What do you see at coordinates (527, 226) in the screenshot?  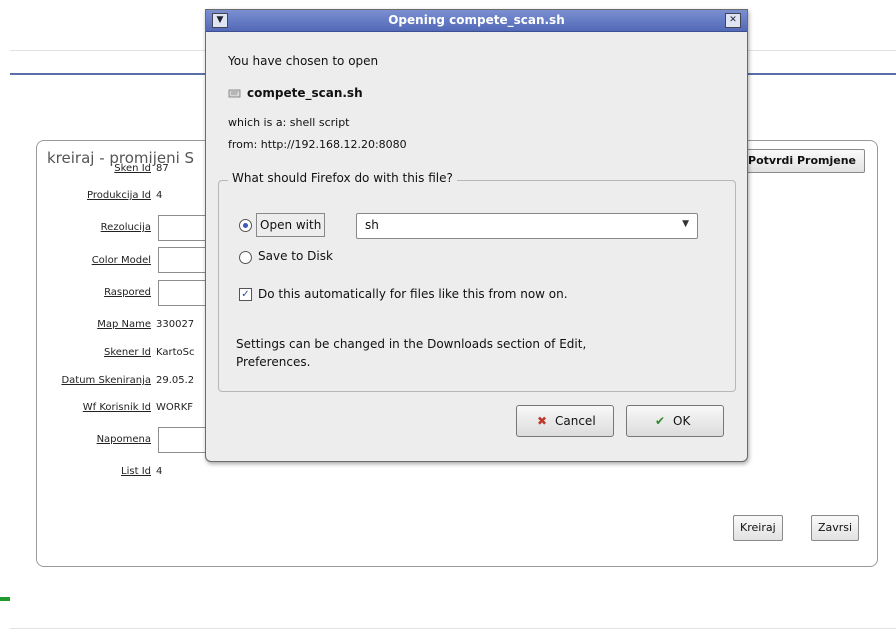 I see `open-with-app-select: sh ▼` at bounding box center [527, 226].